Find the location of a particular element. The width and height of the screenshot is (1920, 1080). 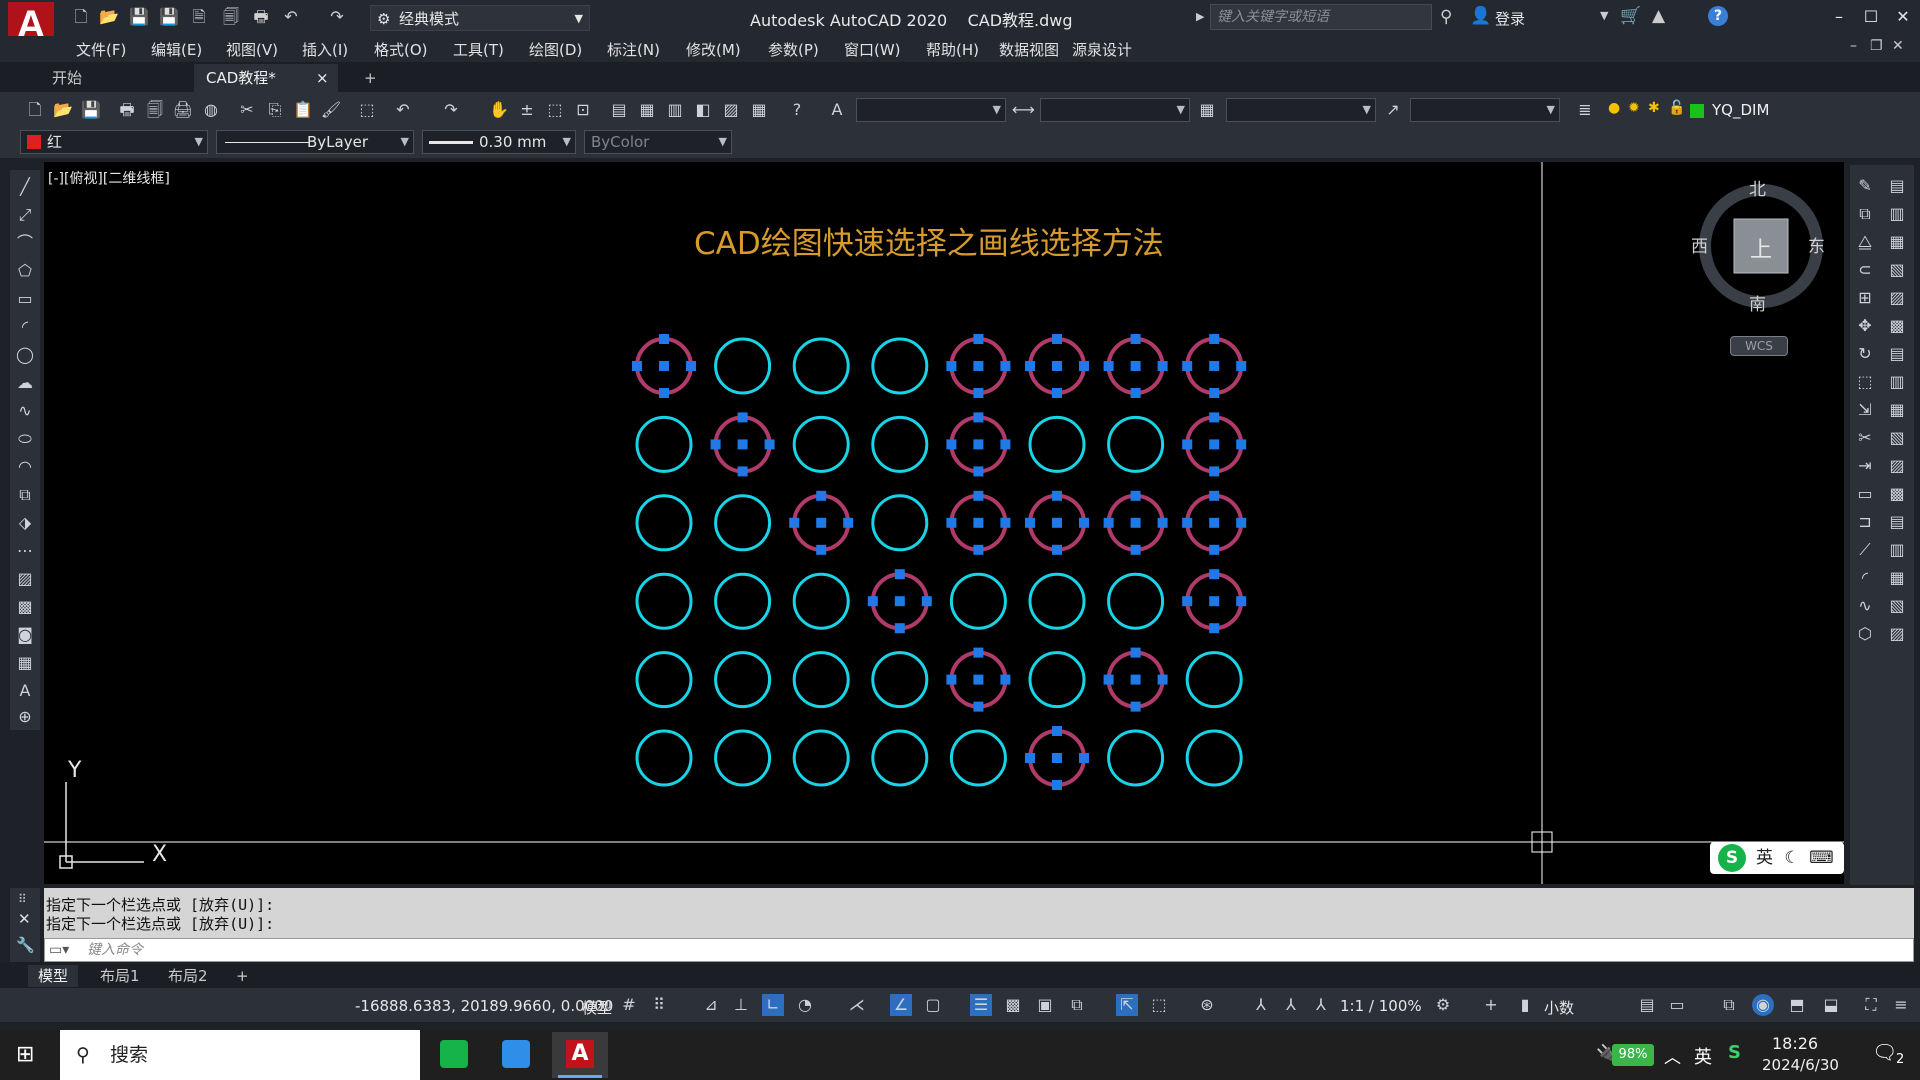

rotate-icon: ↻ is located at coordinates (1865, 354).